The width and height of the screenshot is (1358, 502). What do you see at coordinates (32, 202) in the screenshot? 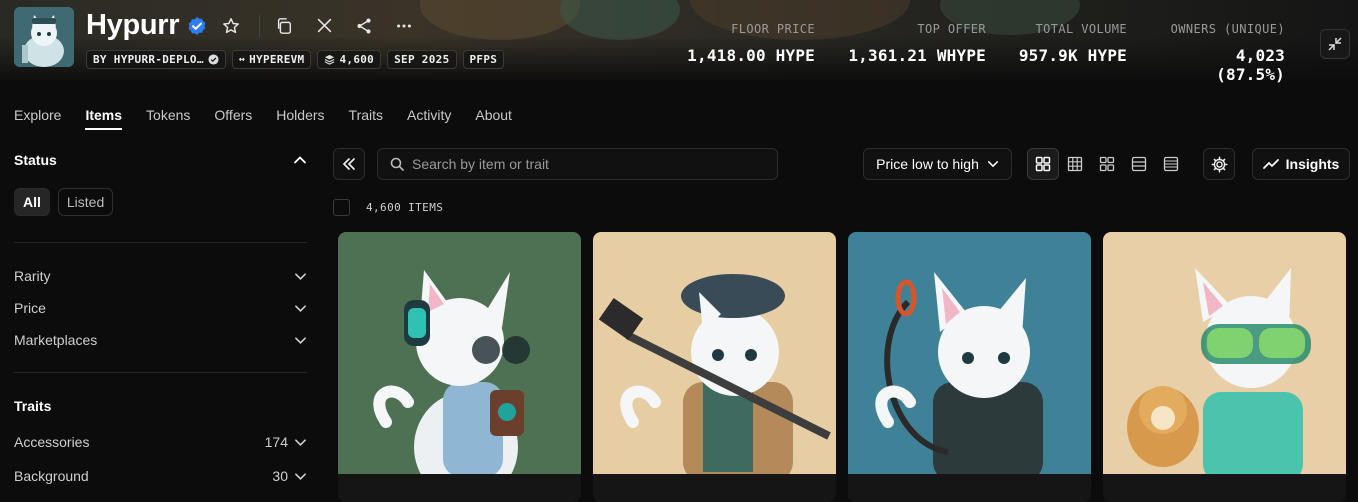
I see `status-all-button: All` at bounding box center [32, 202].